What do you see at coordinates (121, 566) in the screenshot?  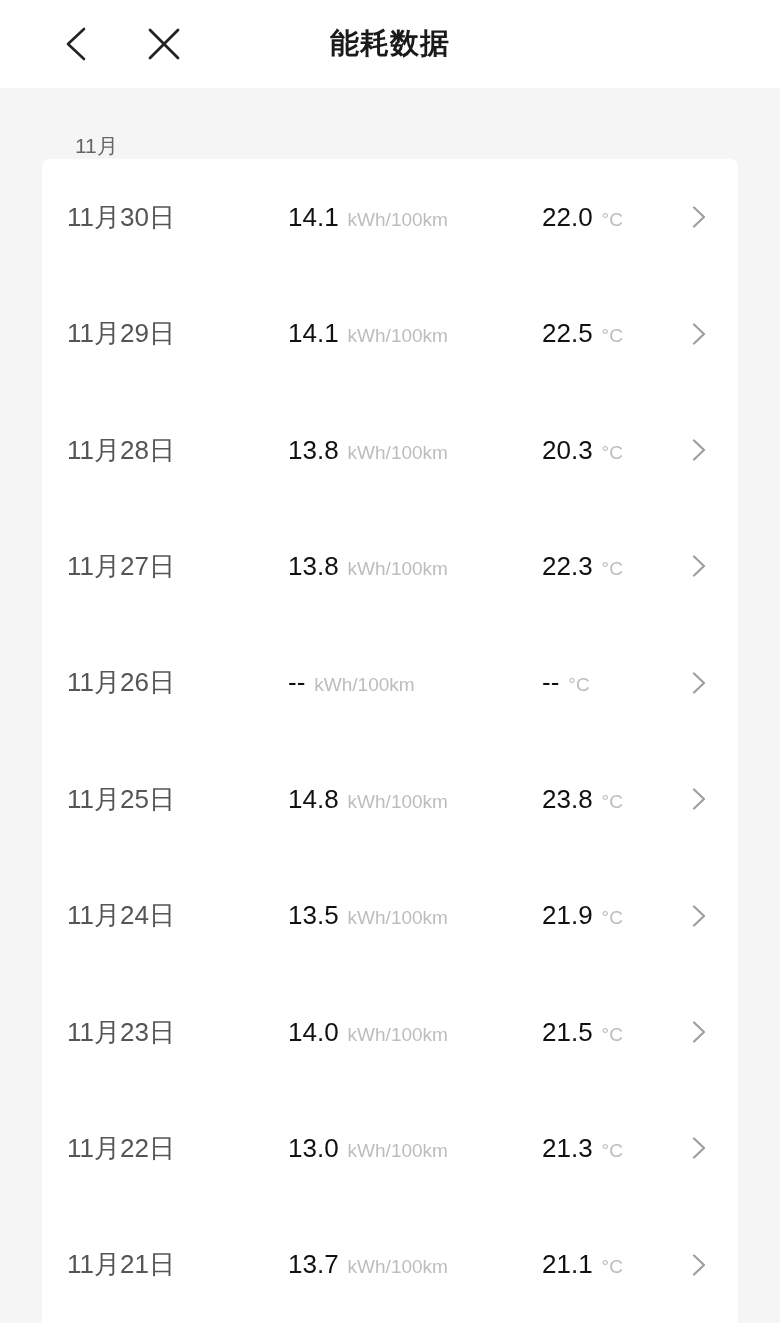 I see `date-label: 11月27日` at bounding box center [121, 566].